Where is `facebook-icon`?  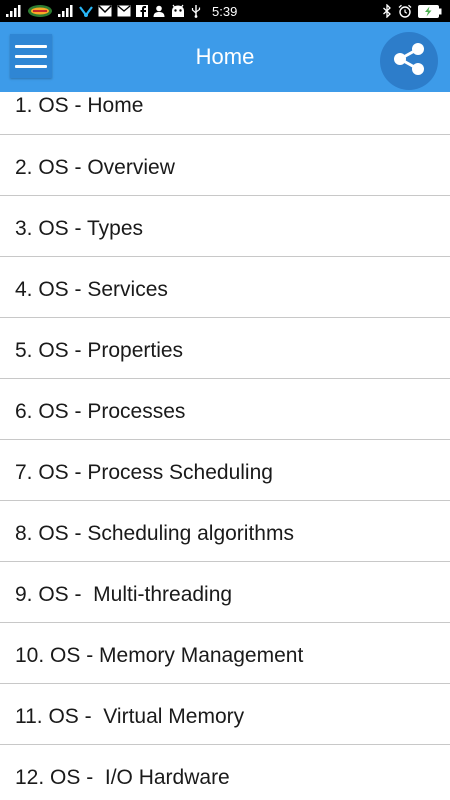 facebook-icon is located at coordinates (142, 11).